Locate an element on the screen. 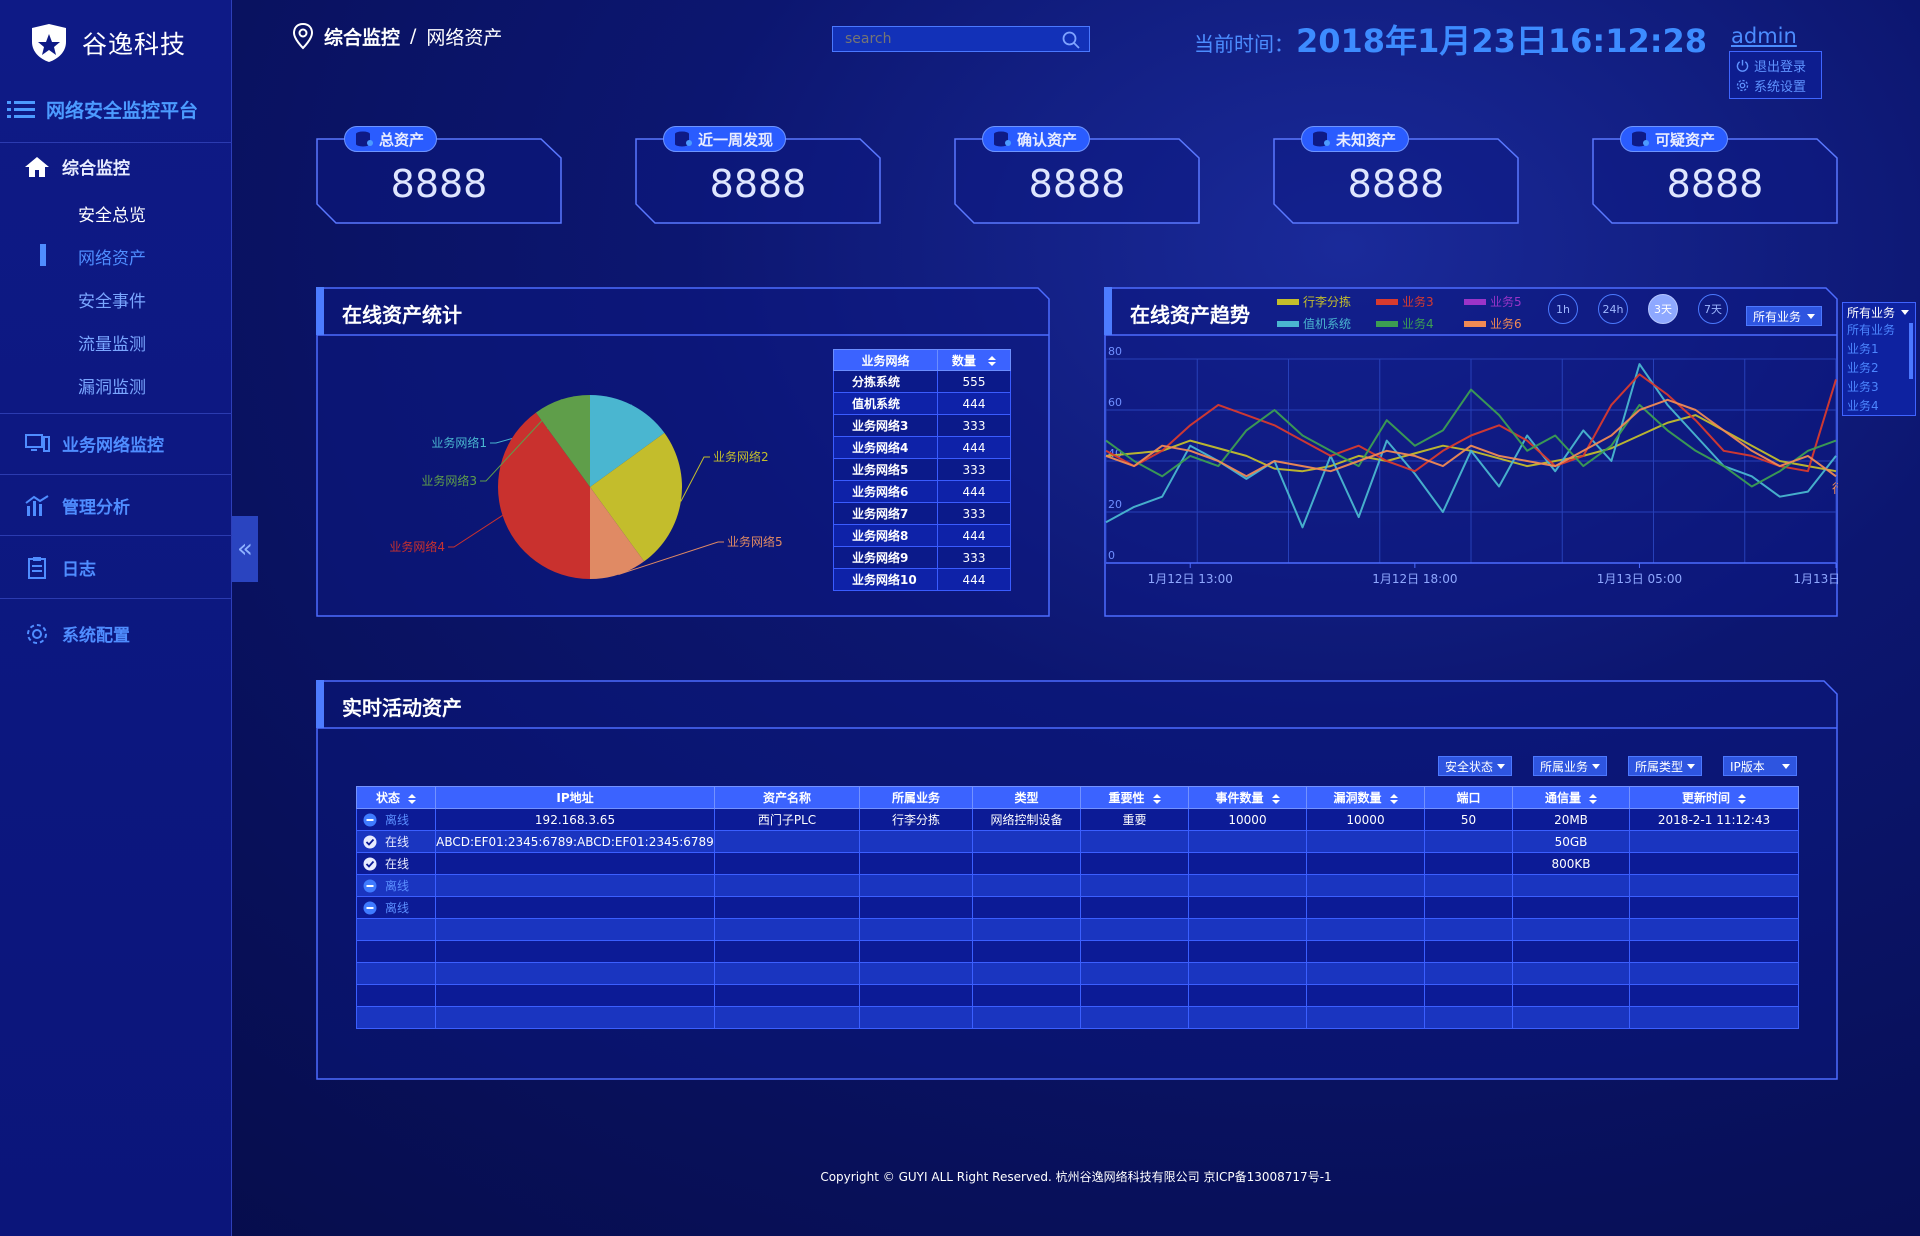 Image resolution: width=1920 pixels, height=1236 pixels. stat-card: 近一周发现 8888 is located at coordinates (758, 175).